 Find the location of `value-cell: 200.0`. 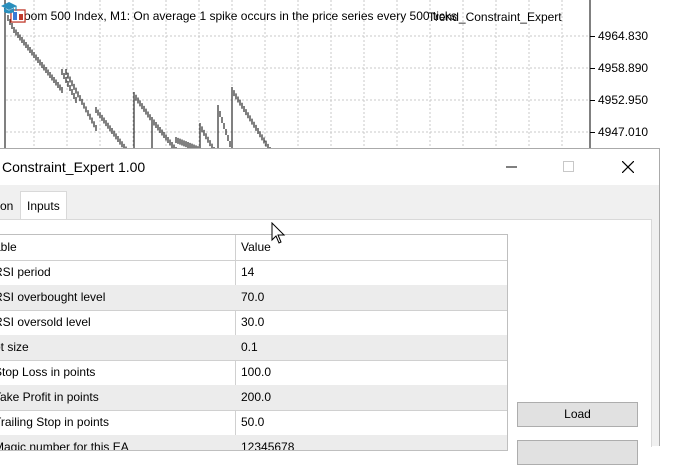

value-cell: 200.0 is located at coordinates (256, 397).